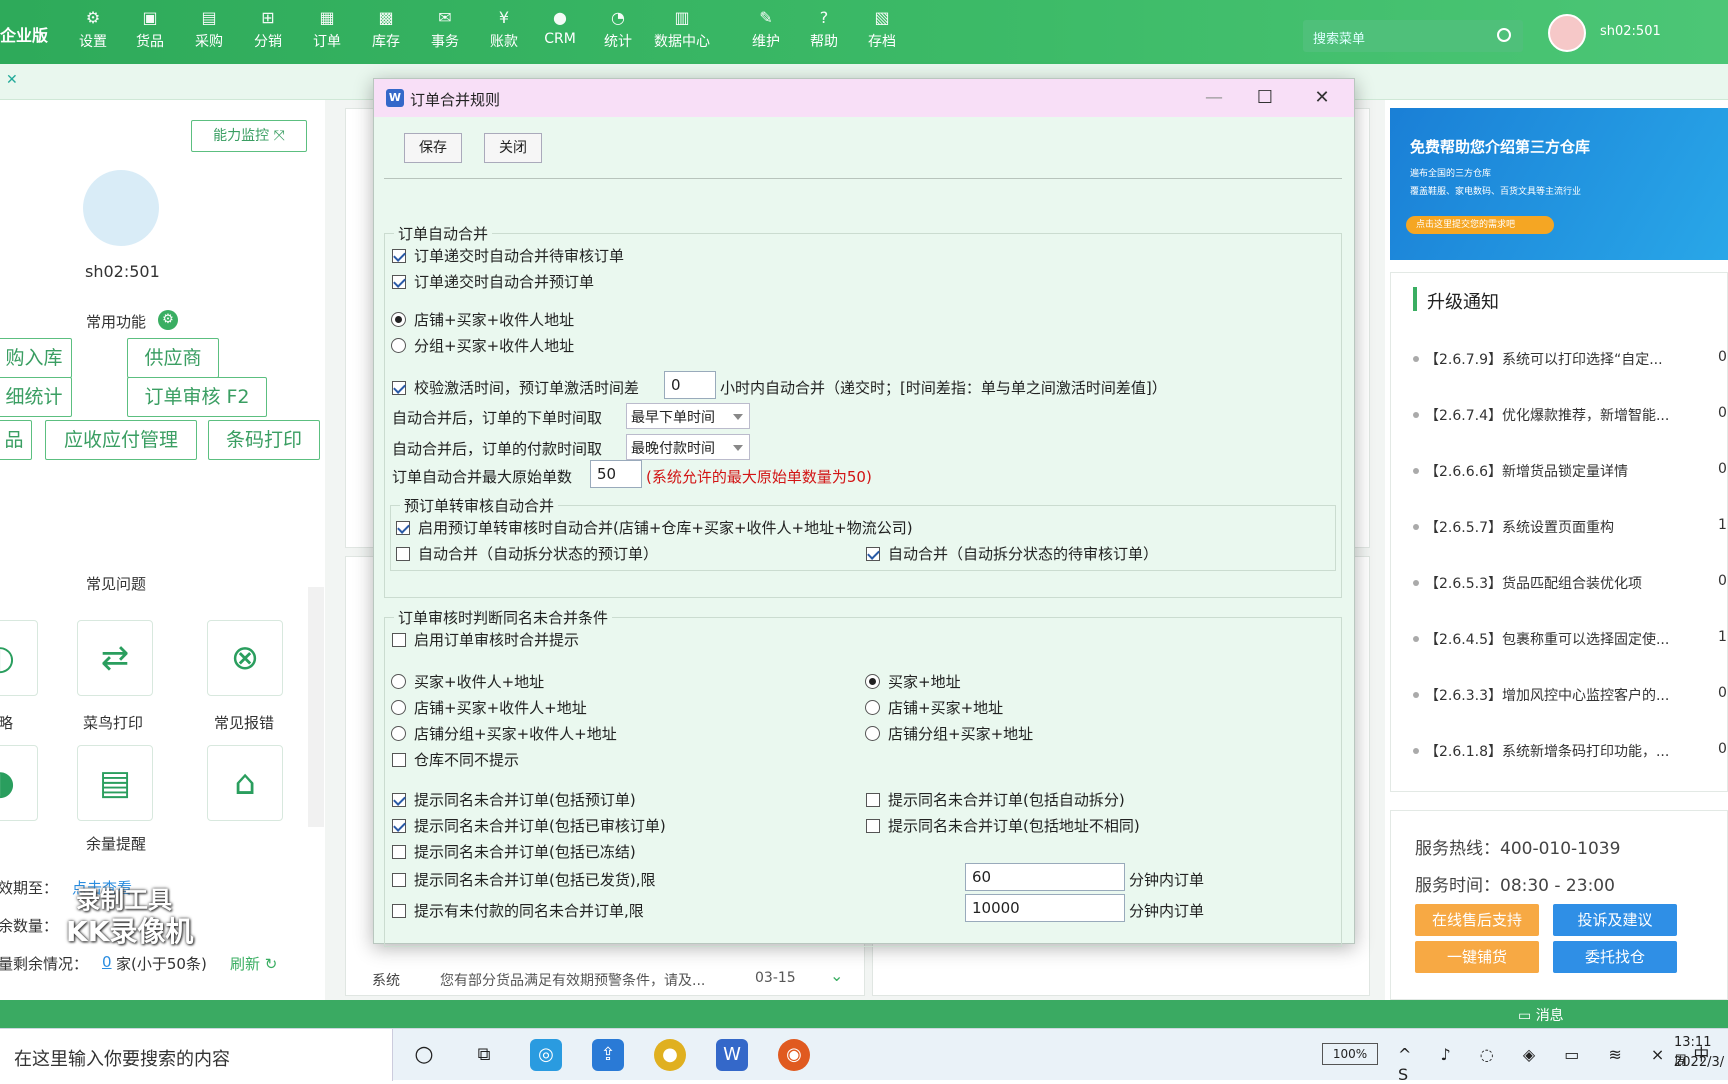 The image size is (1728, 1084). Describe the element at coordinates (16, 440) in the screenshot. I see `shortcut-goods: 品` at that location.